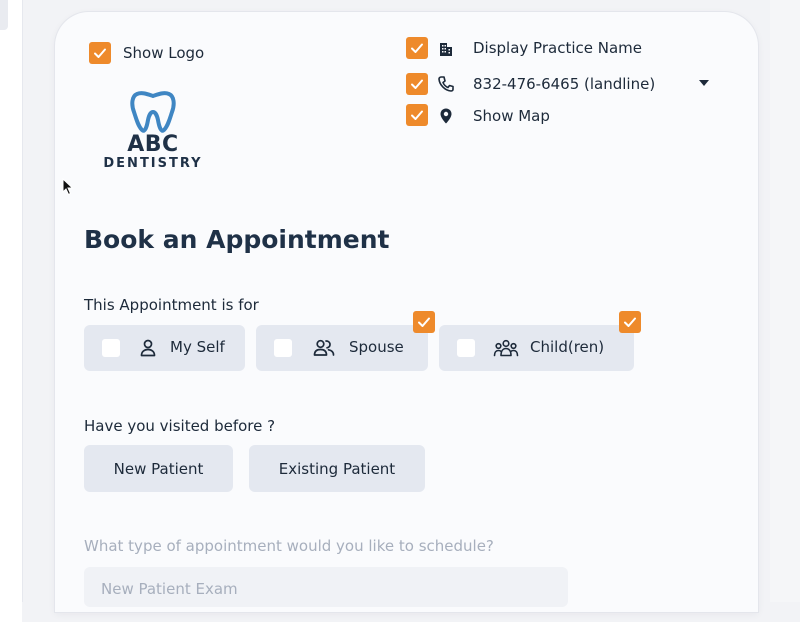 The width and height of the screenshot is (800, 622). Describe the element at coordinates (506, 348) in the screenshot. I see `family-icon` at that location.